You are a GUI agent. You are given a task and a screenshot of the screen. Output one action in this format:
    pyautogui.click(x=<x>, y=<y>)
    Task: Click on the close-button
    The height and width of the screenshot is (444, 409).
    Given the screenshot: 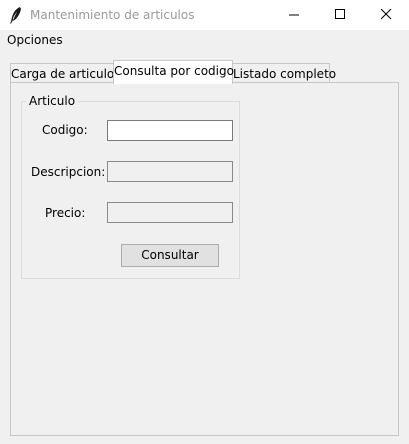 What is the action you would take?
    pyautogui.click(x=386, y=15)
    